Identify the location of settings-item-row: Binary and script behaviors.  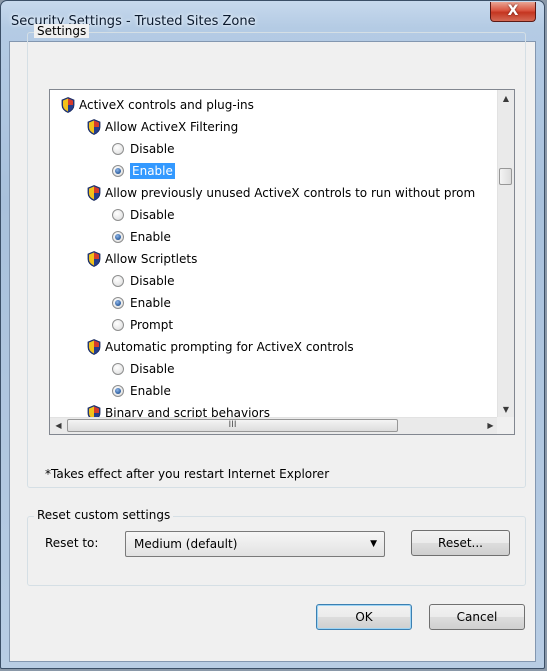
(178, 410).